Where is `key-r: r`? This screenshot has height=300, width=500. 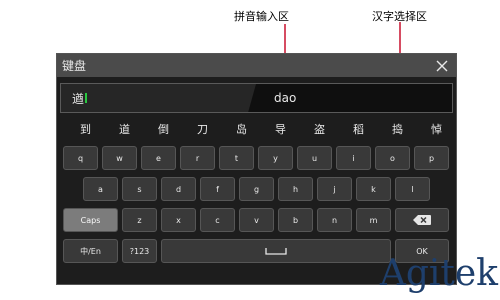 key-r: r is located at coordinates (197, 158).